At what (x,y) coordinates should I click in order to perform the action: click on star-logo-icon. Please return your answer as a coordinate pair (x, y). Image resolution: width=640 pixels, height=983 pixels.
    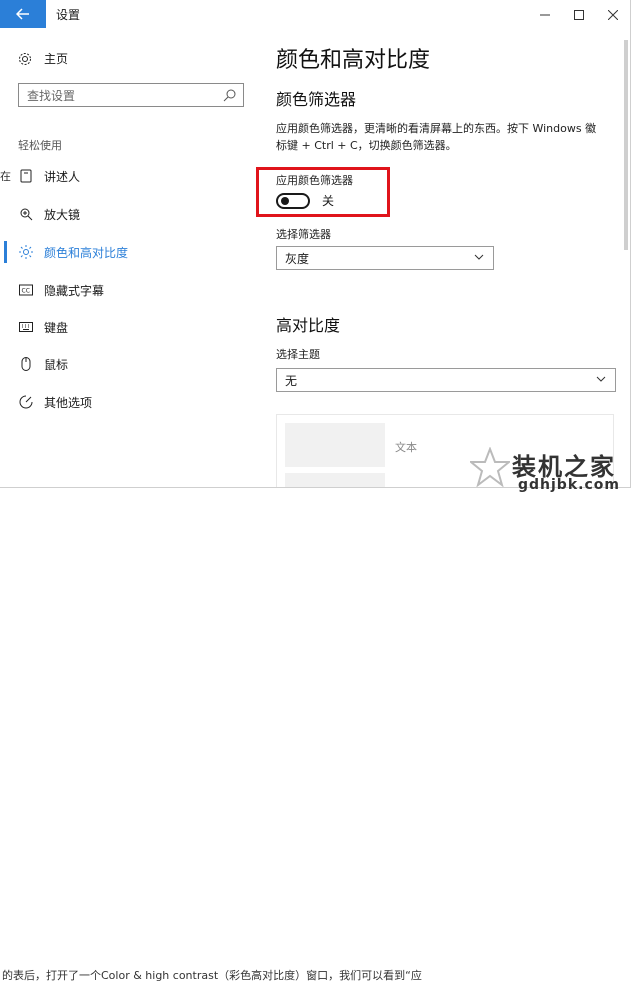
    Looking at the image, I should click on (490, 467).